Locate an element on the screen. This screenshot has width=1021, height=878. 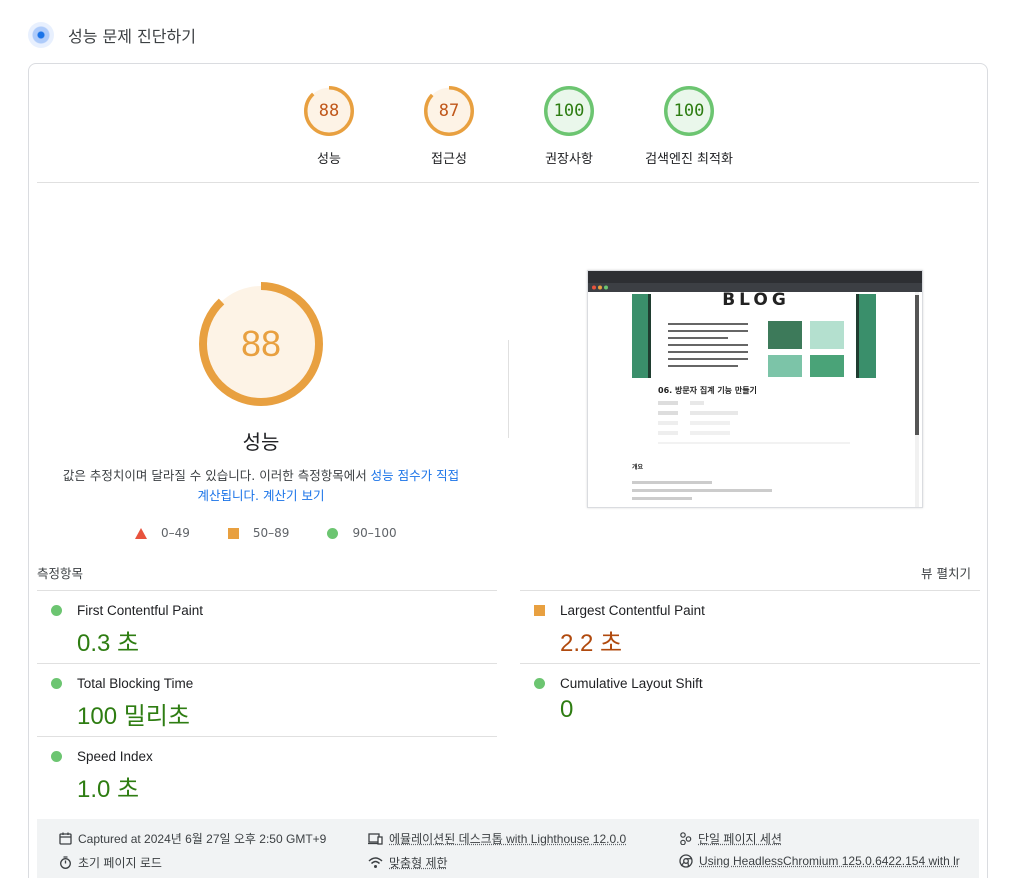
metric-value: 0.3 초 is located at coordinates (108, 643).